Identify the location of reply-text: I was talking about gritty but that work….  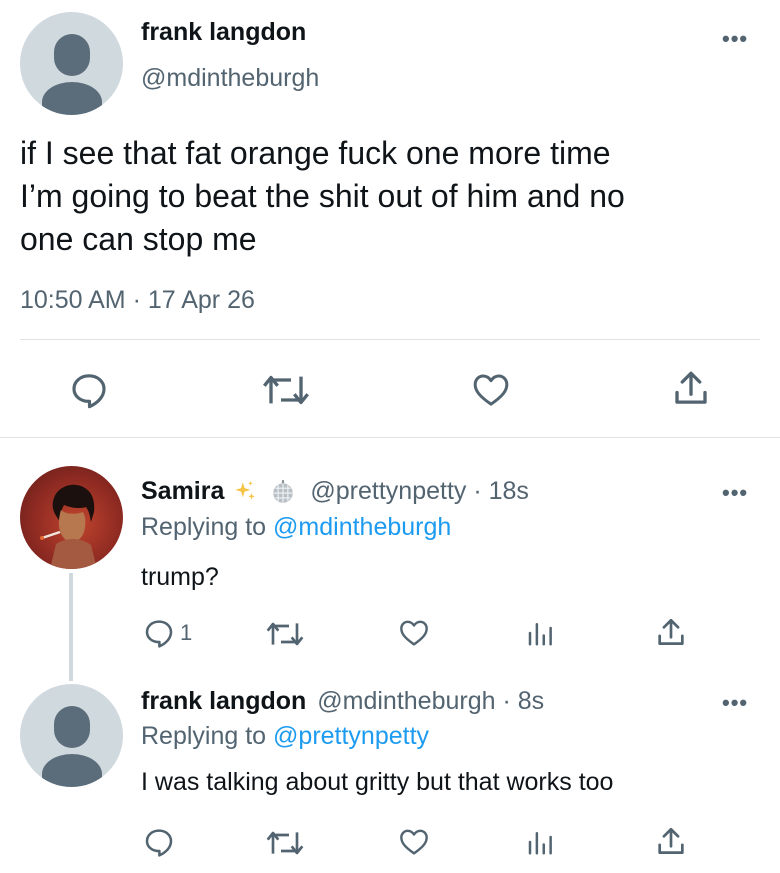
(377, 782).